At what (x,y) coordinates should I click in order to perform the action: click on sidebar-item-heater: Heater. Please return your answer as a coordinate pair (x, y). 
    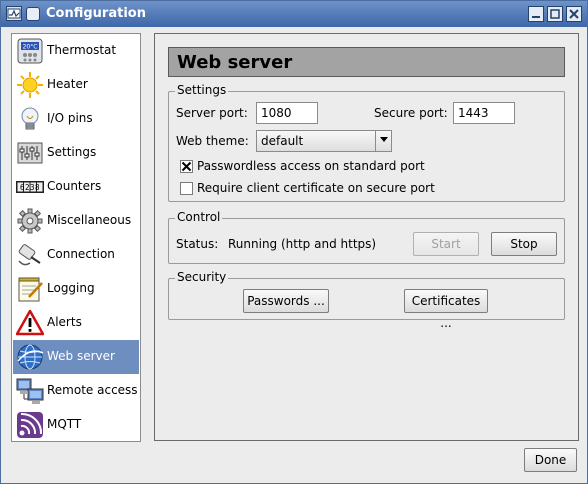
    Looking at the image, I should click on (76, 85).